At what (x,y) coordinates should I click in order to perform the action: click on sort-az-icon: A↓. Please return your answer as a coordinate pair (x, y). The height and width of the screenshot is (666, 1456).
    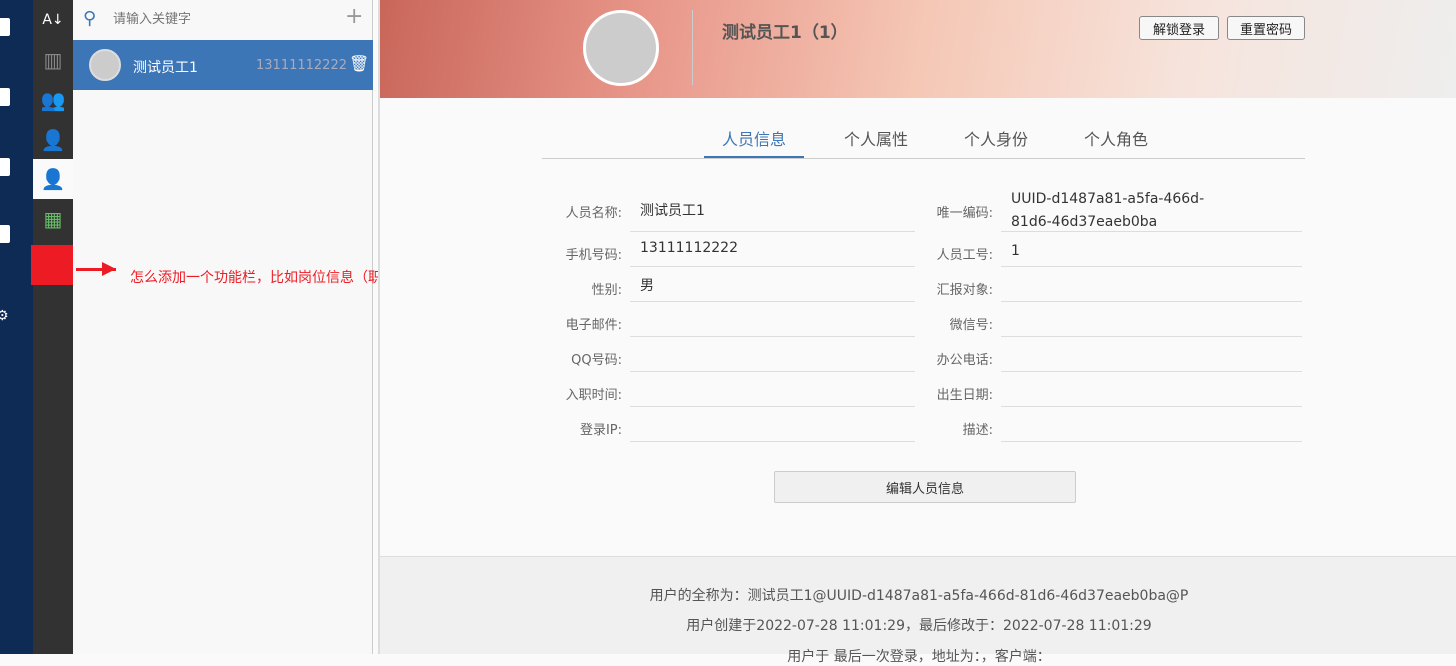
    Looking at the image, I should click on (53, 20).